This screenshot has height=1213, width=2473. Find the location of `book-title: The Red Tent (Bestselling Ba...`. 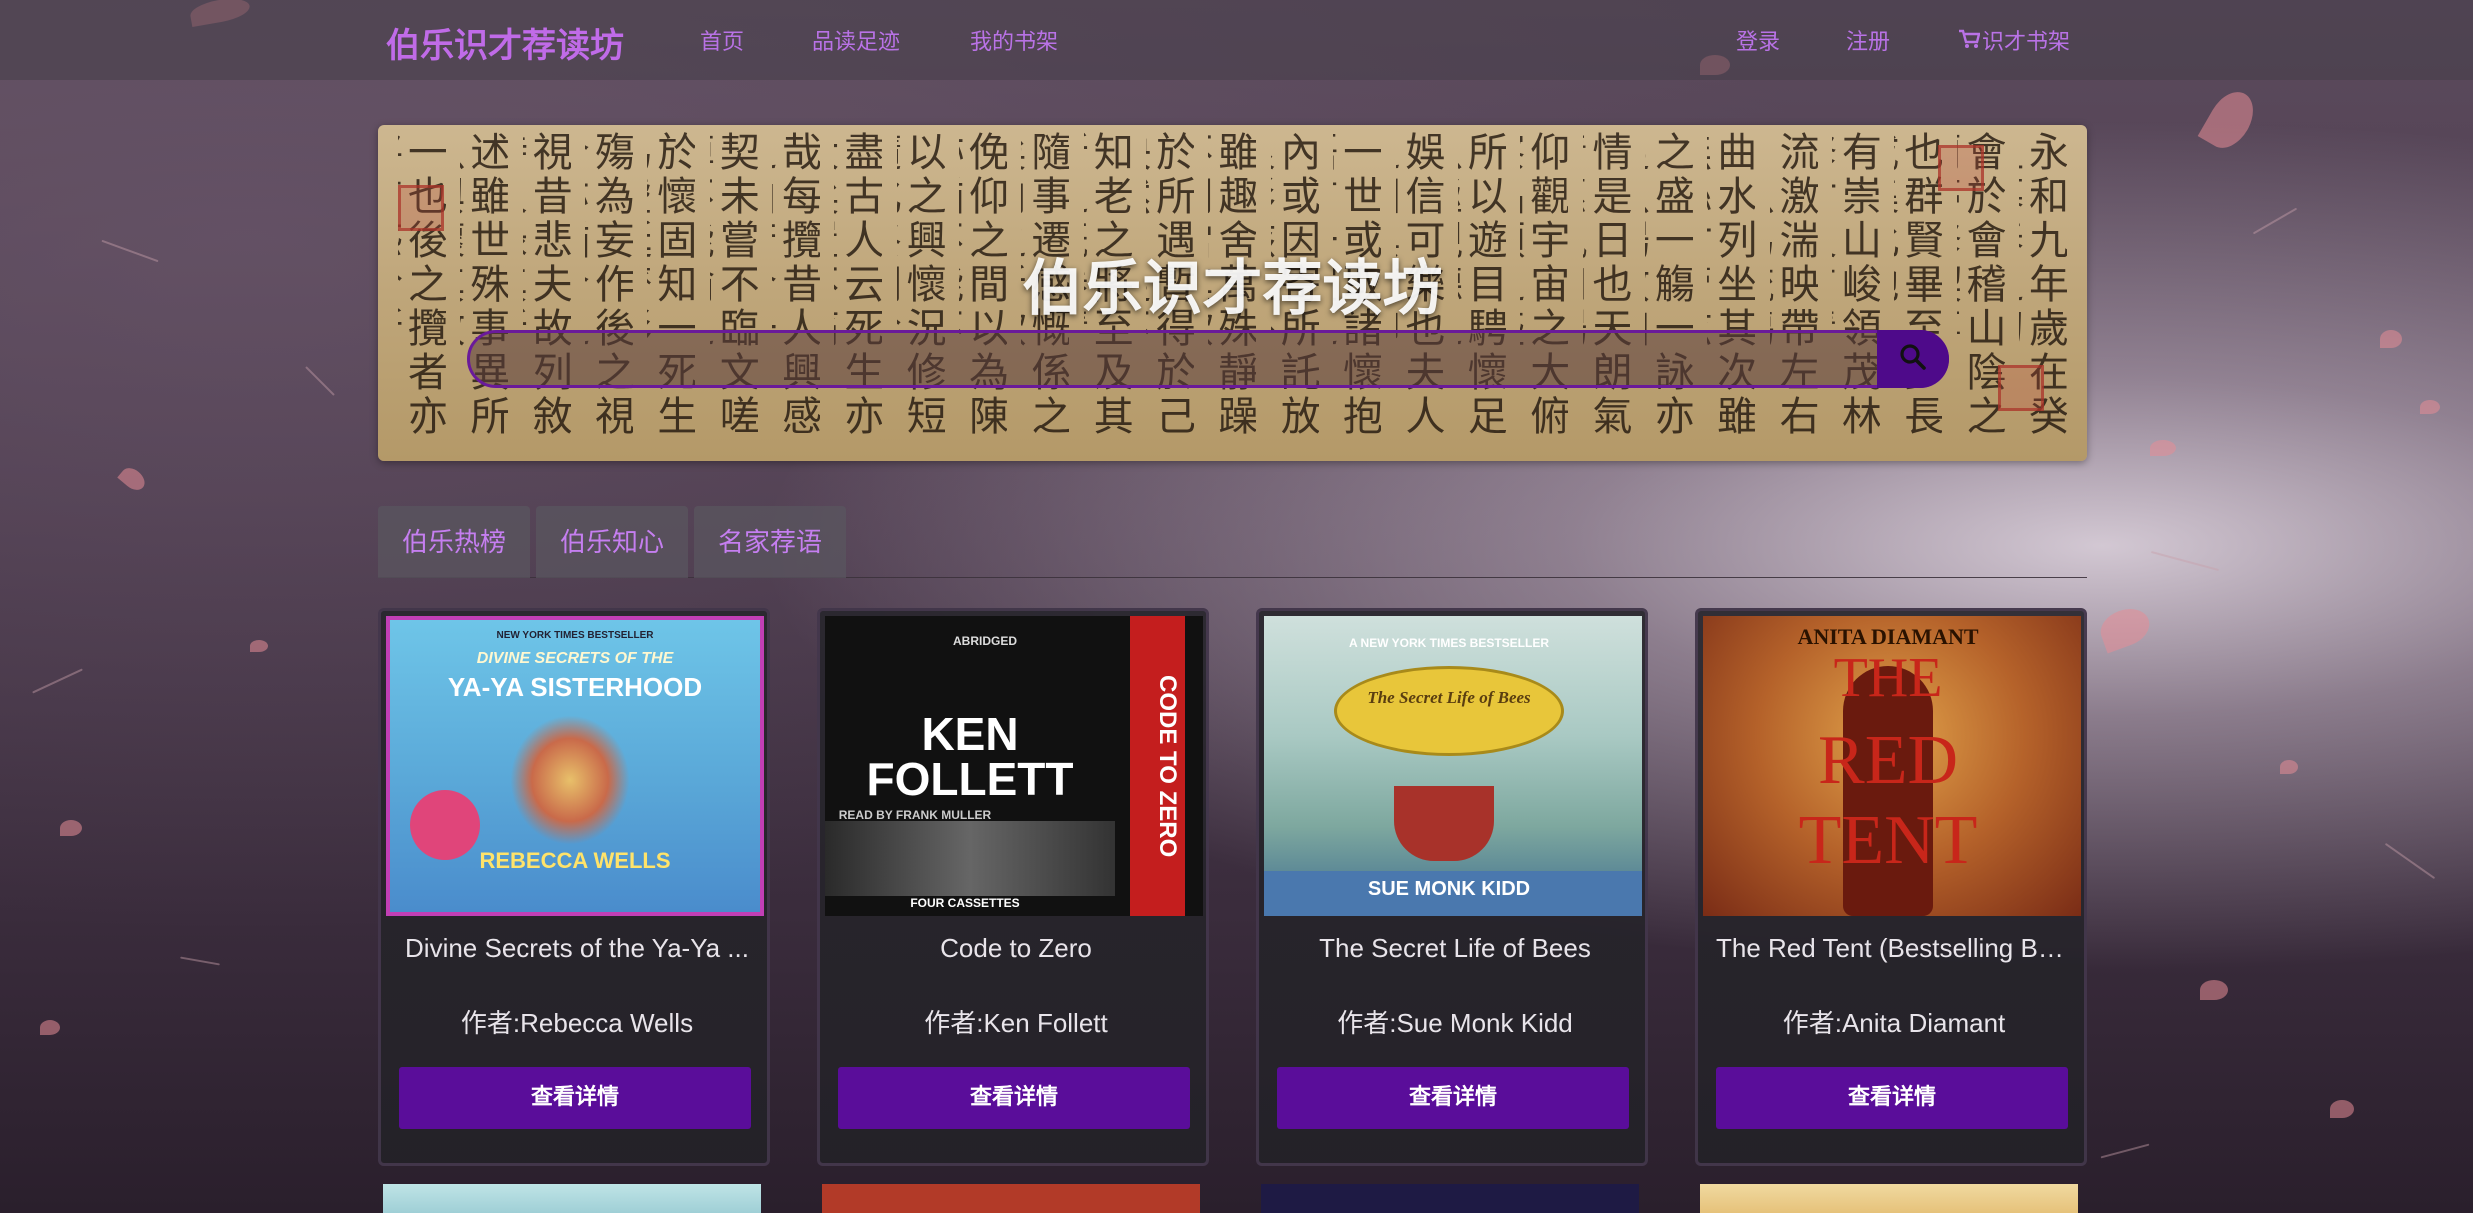

book-title: The Red Tent (Bestselling Ba... is located at coordinates (1894, 948).